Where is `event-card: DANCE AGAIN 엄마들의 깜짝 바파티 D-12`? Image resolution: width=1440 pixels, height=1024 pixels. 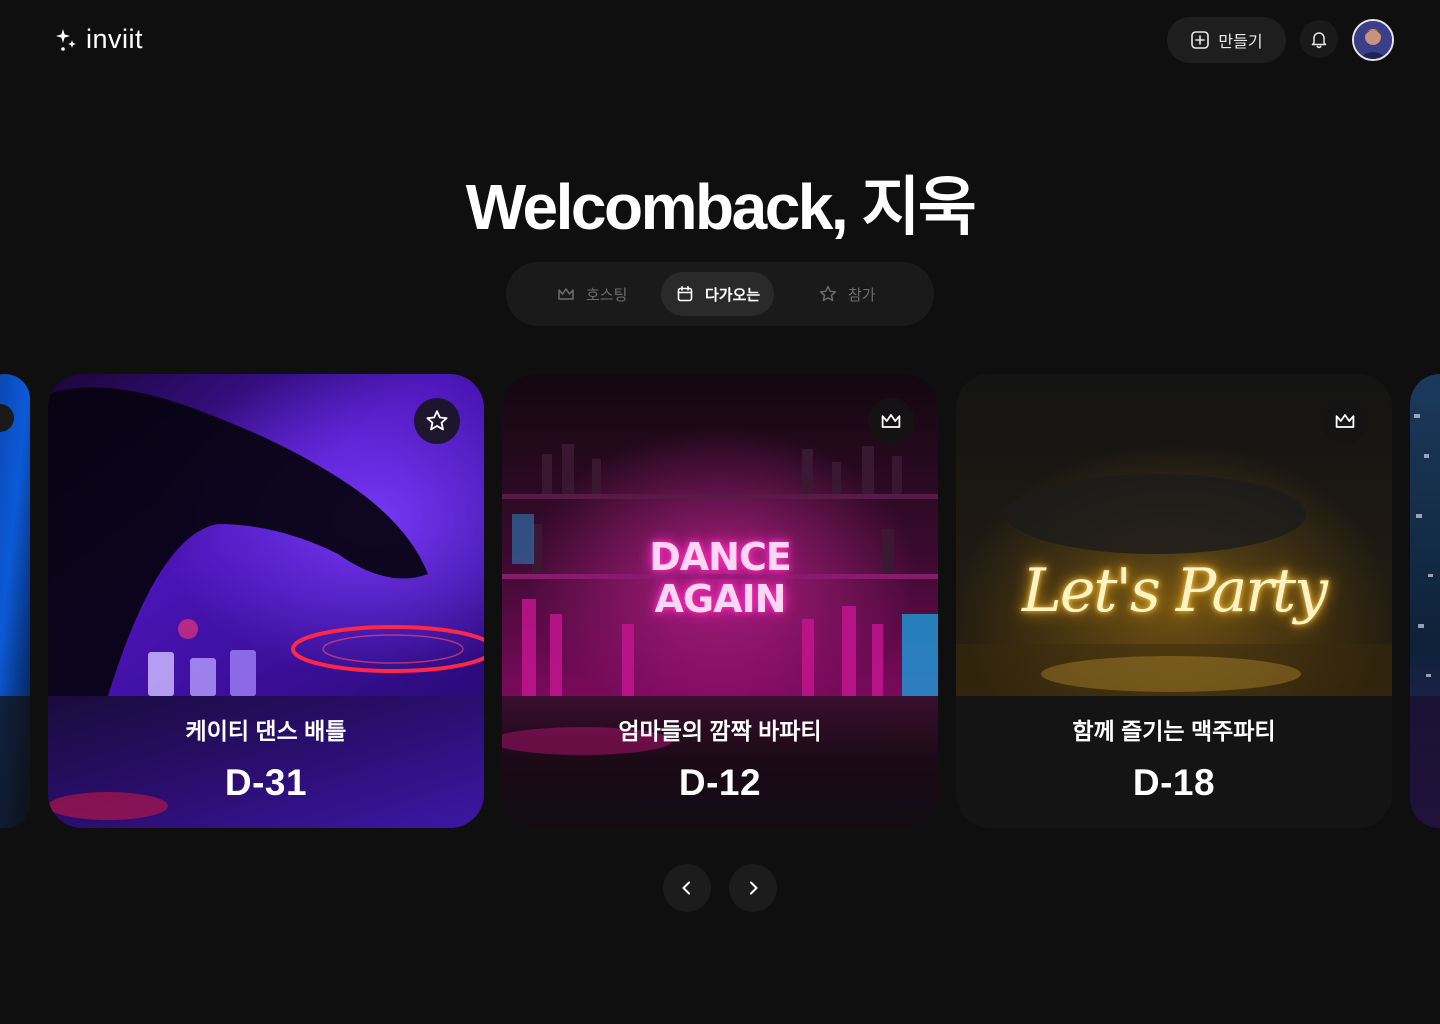
event-card: DANCE AGAIN 엄마들의 깜짝 바파티 D-12 is located at coordinates (720, 601).